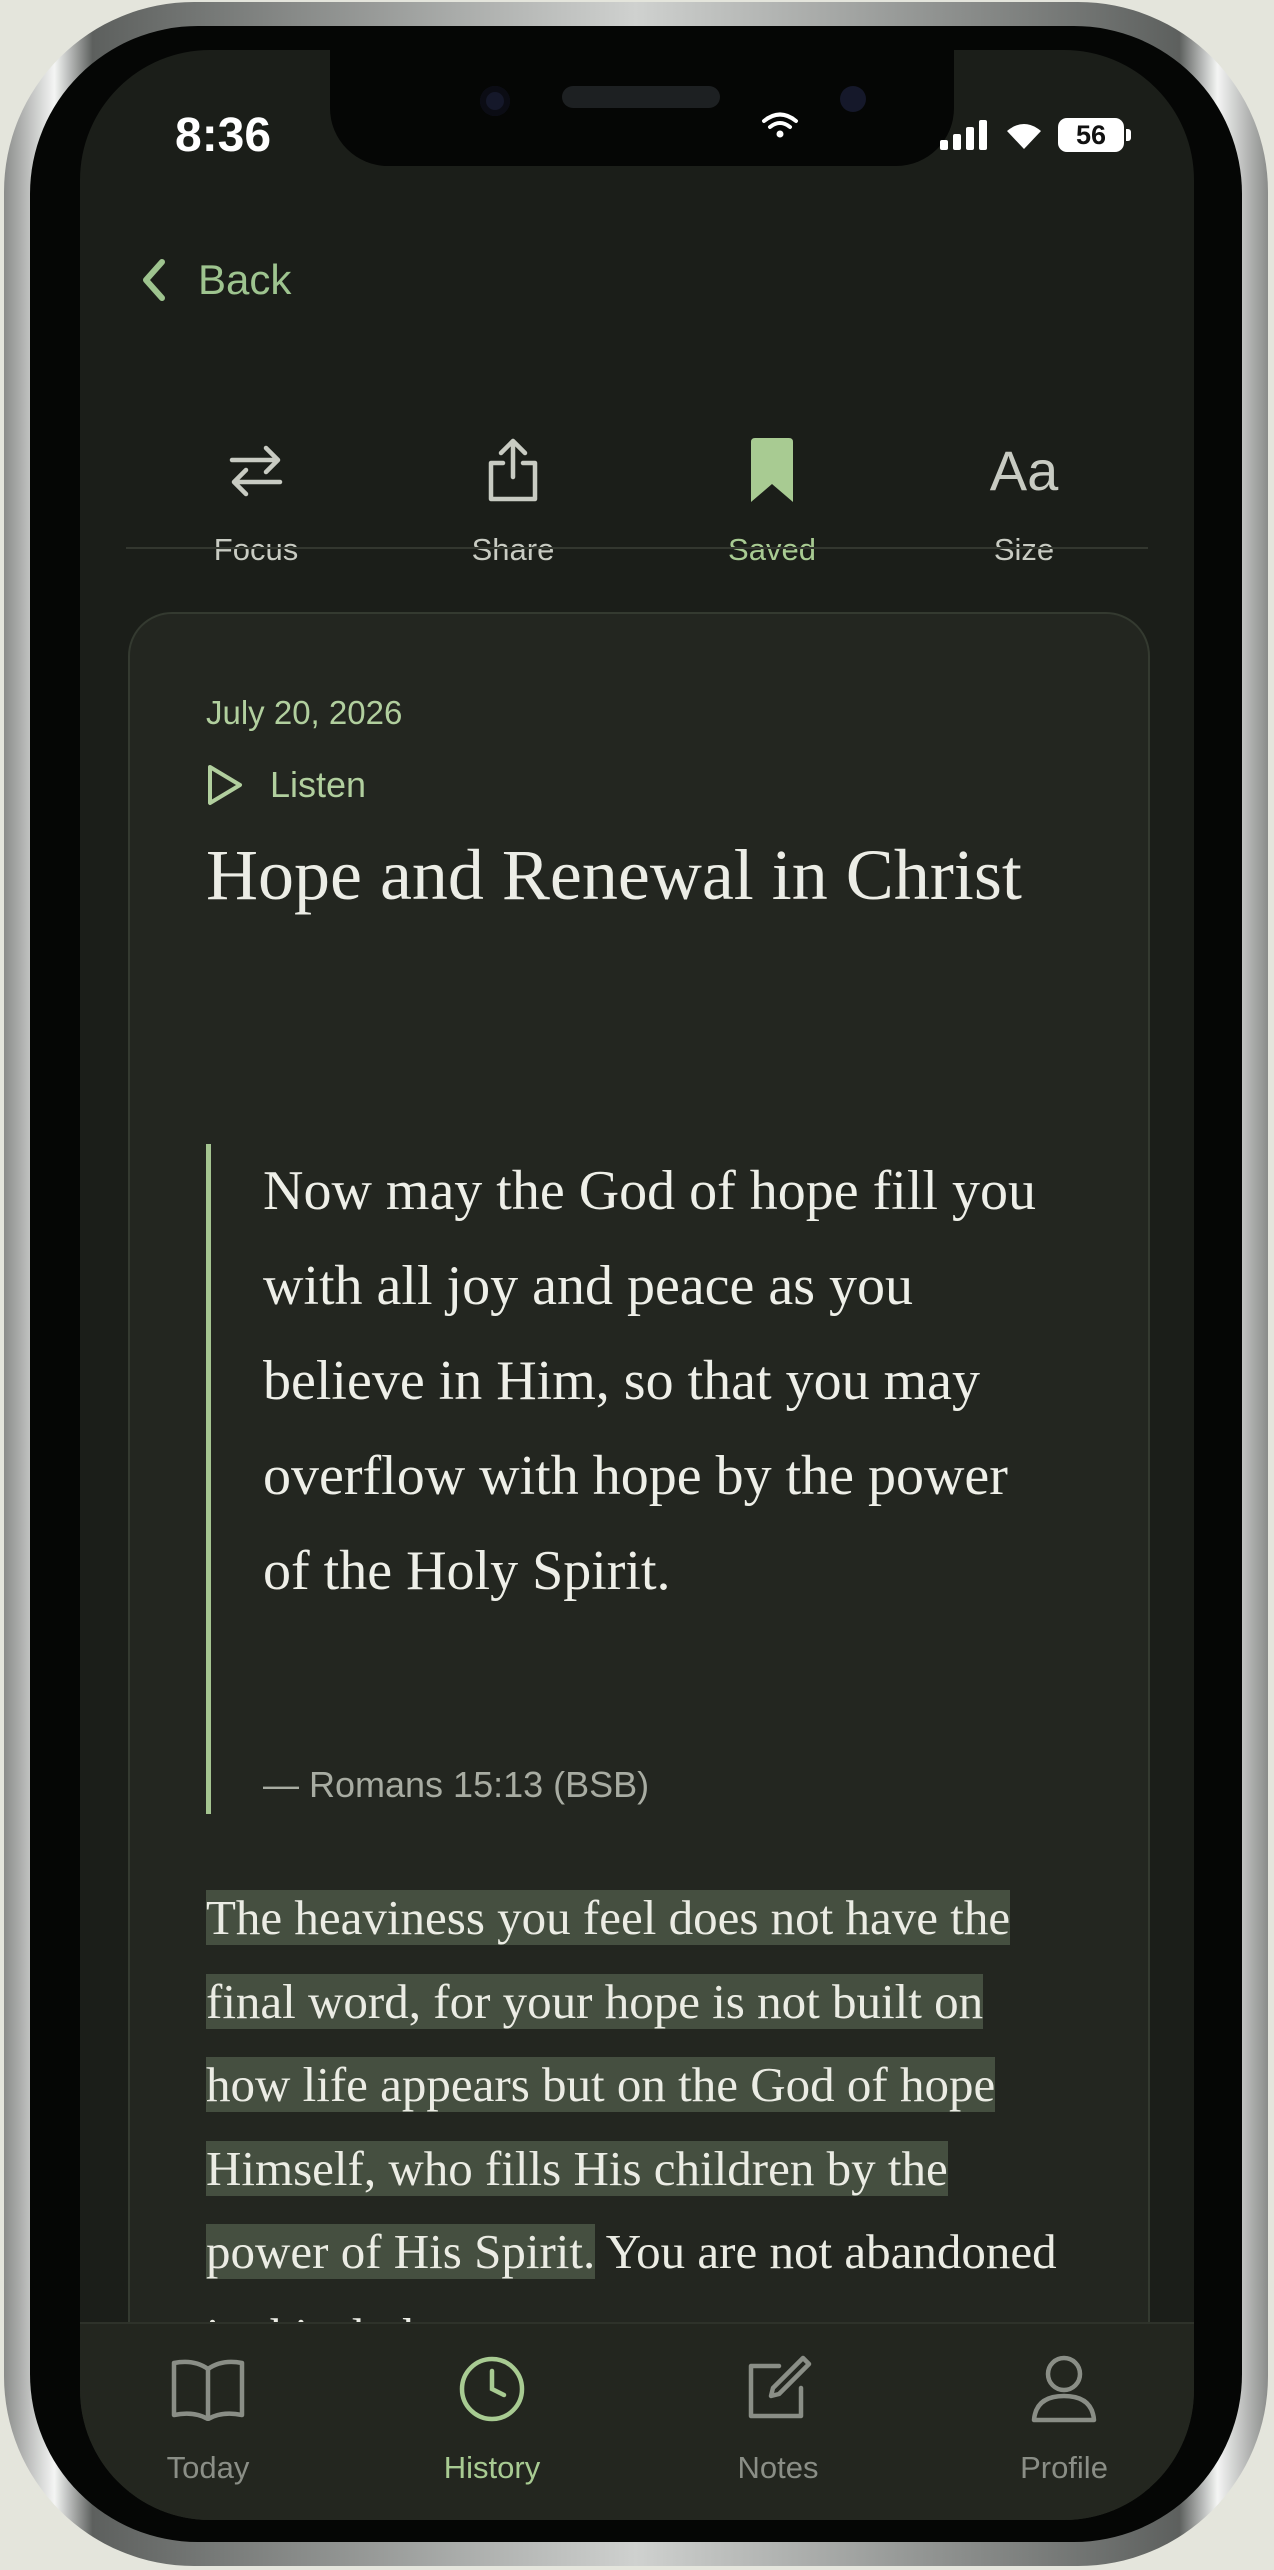  Describe the element at coordinates (1091, 135) in the screenshot. I see `battery-indicator: 56` at that location.